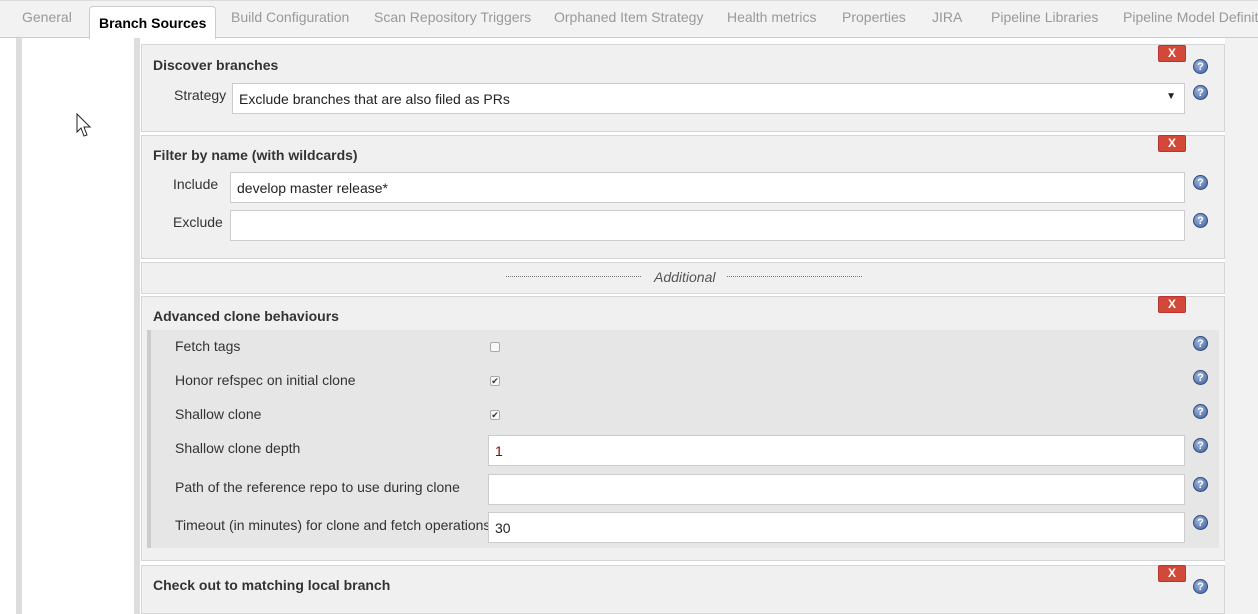  I want to click on tab-build-configuration: Build Configuration, so click(290, 17).